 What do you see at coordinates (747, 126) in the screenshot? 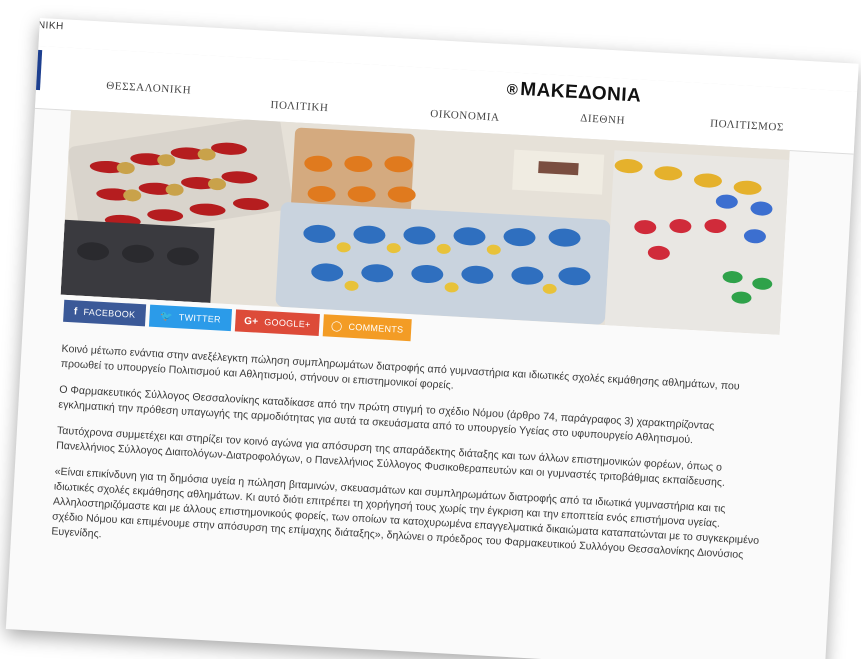
I see `nav-item-culture: ΠΟΛΙΤΙΣΜΟΣ` at bounding box center [747, 126].